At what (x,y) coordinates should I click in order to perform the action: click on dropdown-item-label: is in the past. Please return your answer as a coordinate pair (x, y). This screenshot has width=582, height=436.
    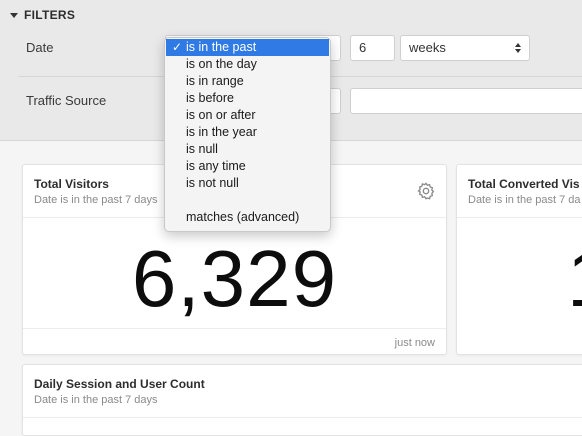
    Looking at the image, I should click on (221, 47).